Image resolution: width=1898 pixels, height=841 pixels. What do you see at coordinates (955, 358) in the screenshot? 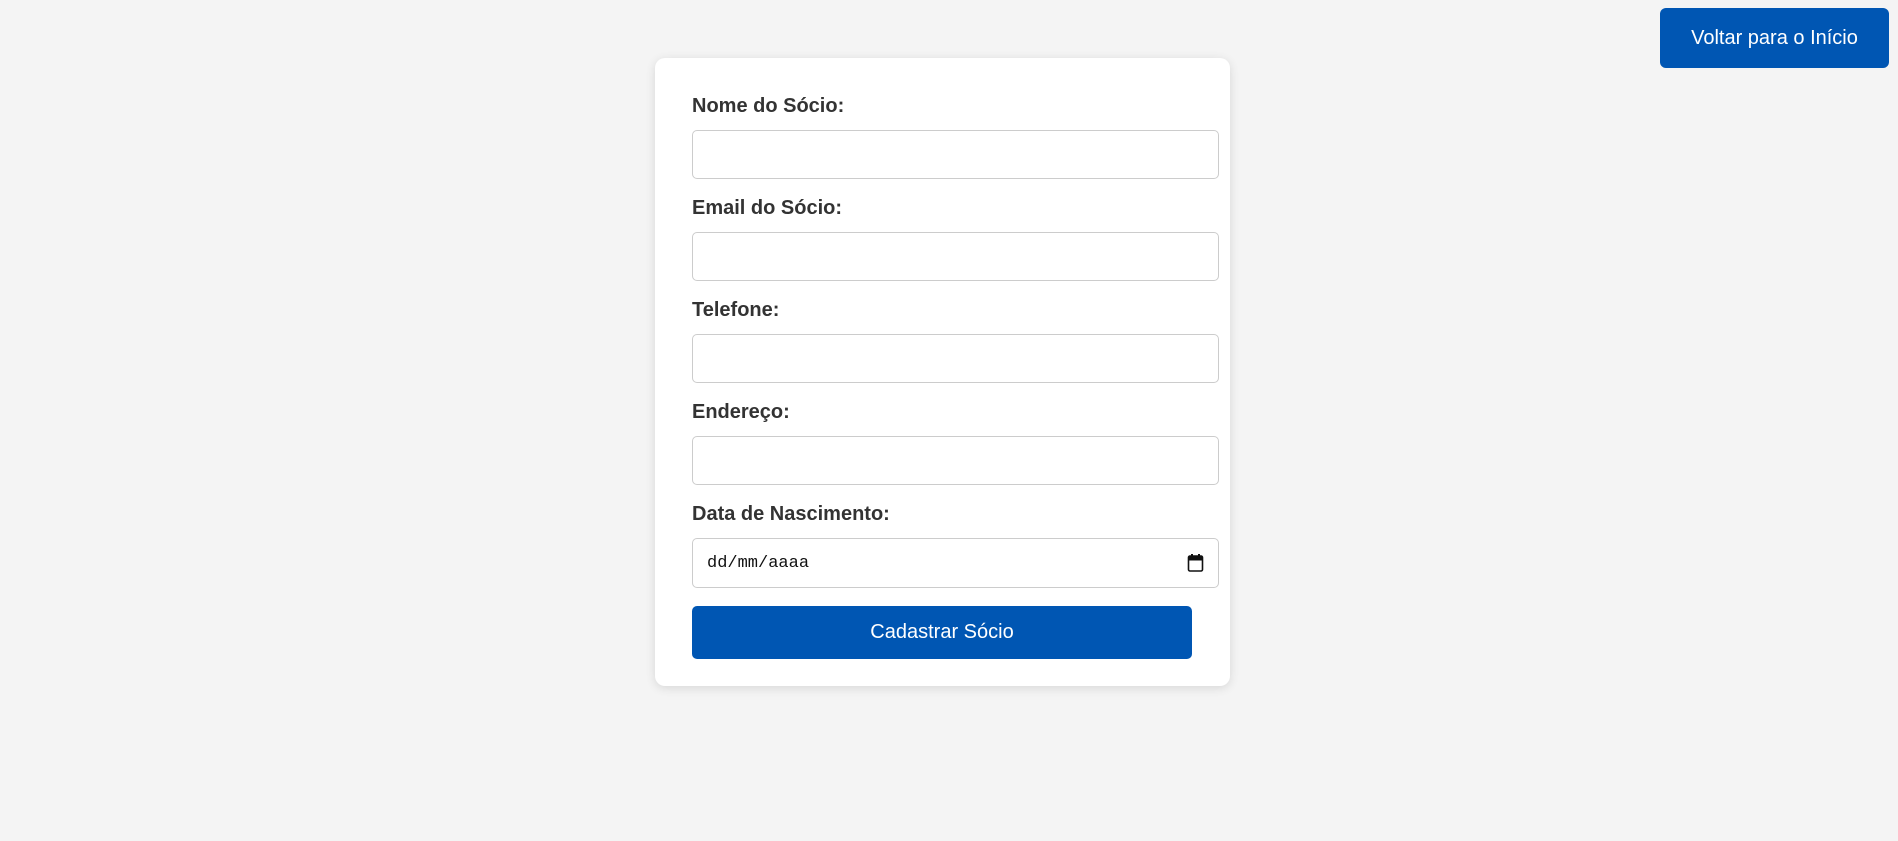
I see `phone-input` at bounding box center [955, 358].